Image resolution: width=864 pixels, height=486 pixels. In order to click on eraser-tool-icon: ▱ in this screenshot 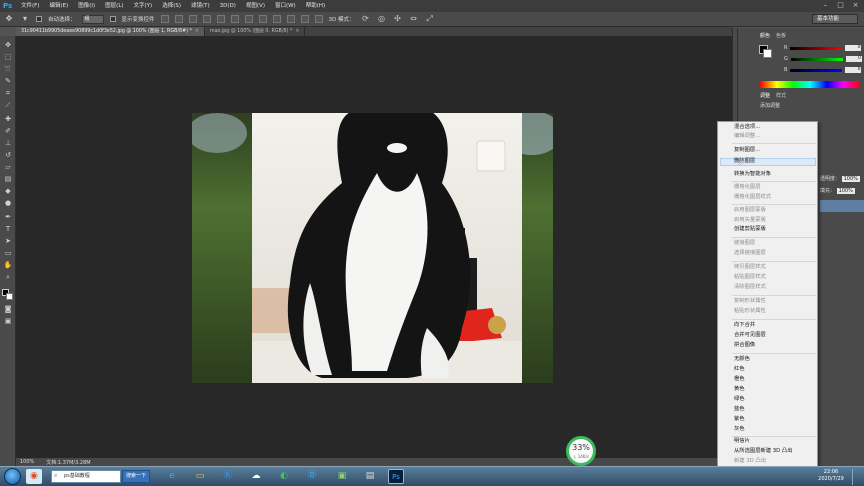, I will do `click(8, 167)`.